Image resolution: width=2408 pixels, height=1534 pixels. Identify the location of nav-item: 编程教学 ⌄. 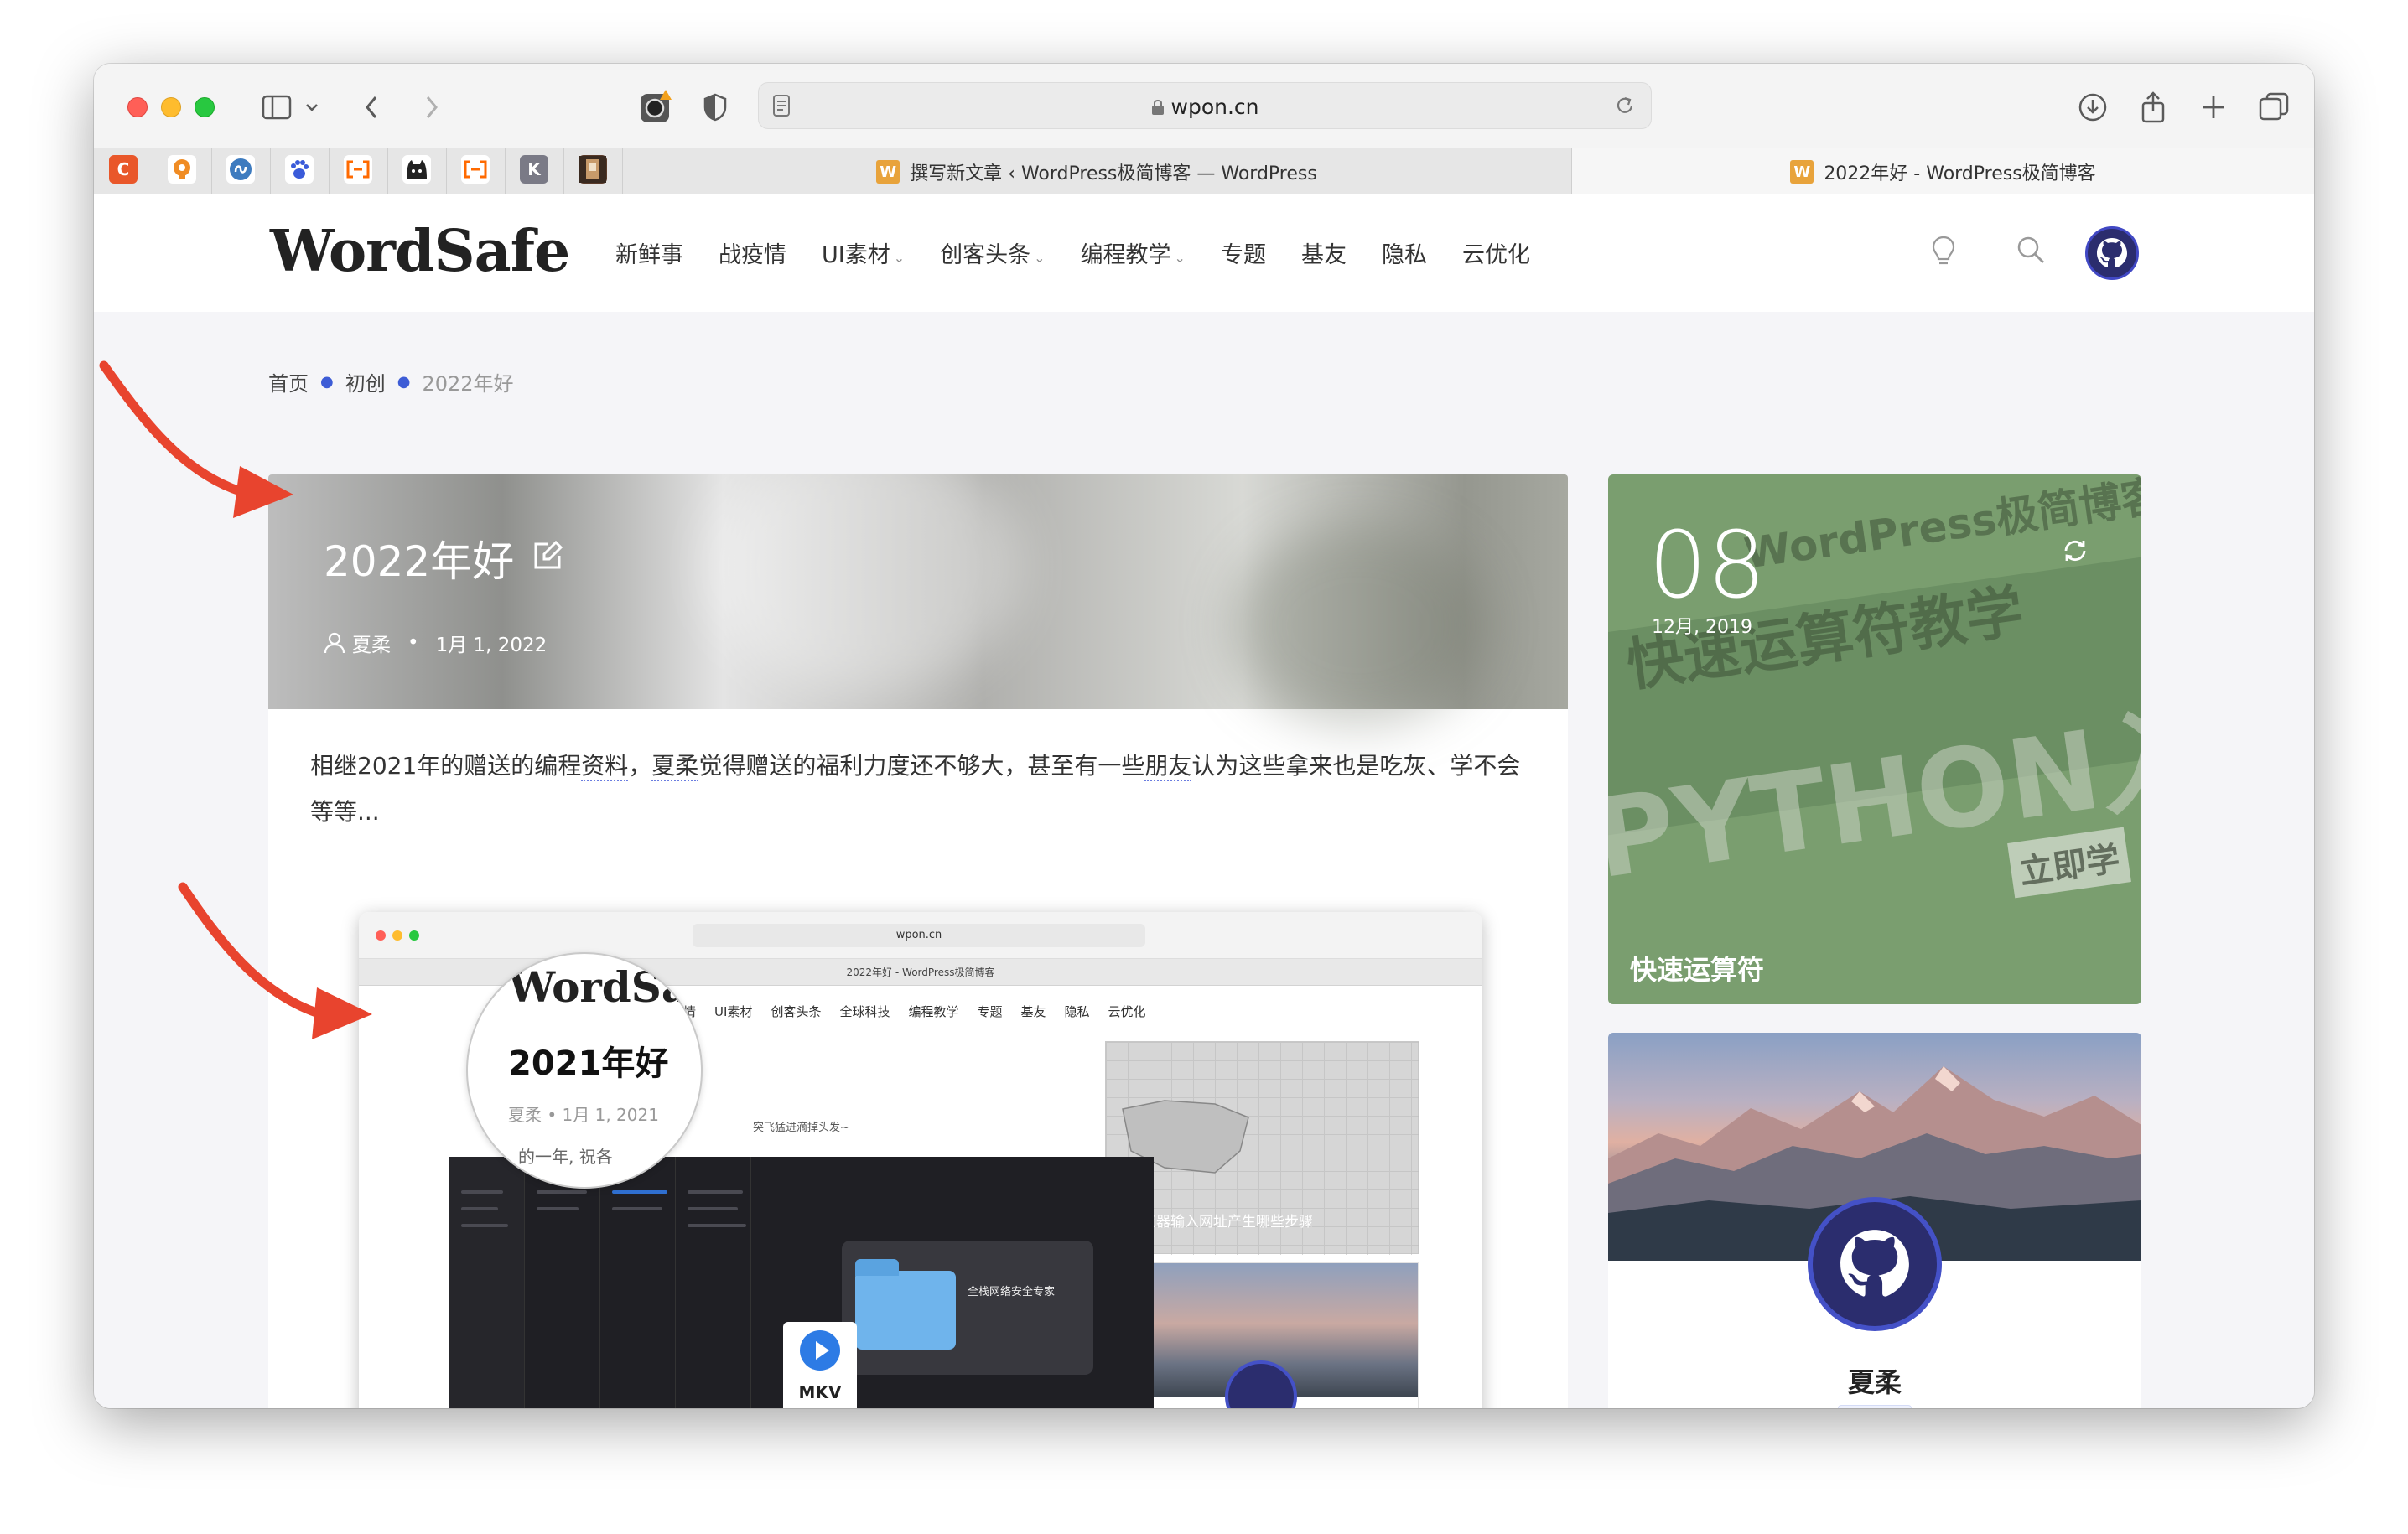
(1133, 252).